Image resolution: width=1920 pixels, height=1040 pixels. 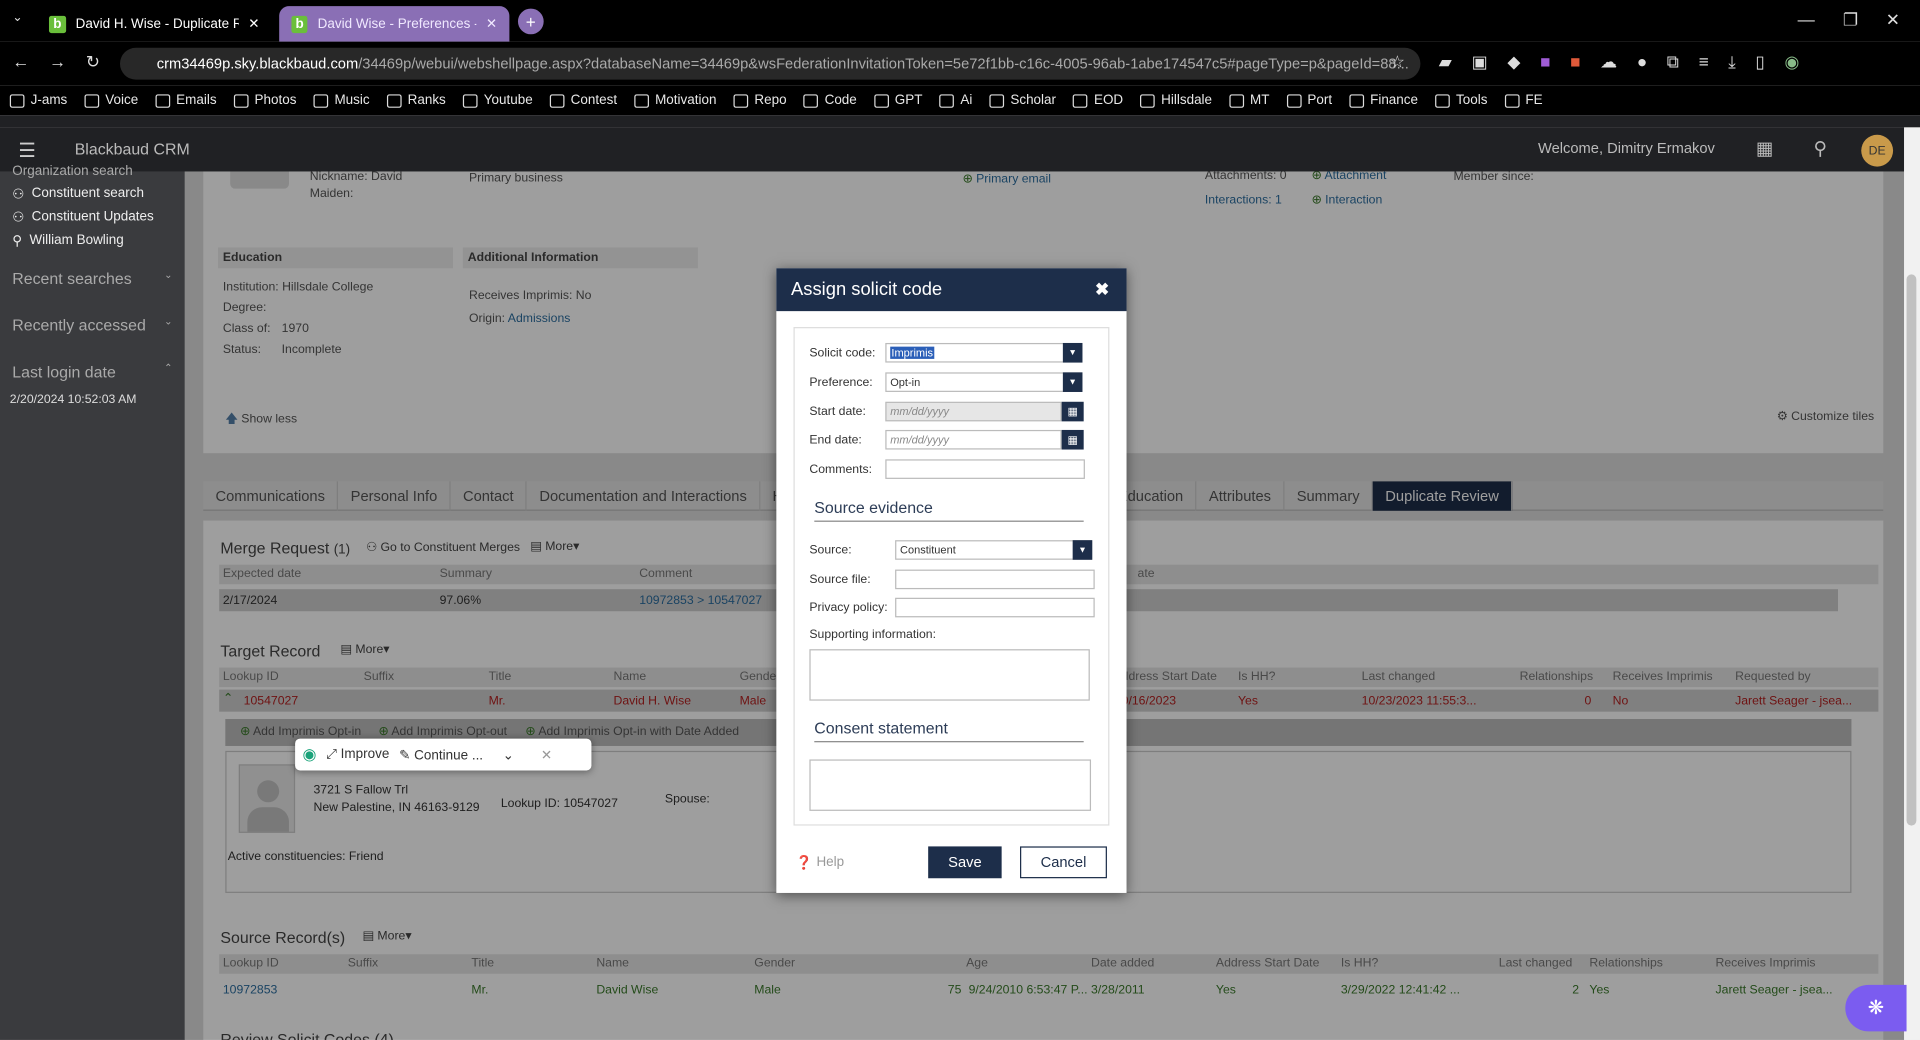 I want to click on bookmark-item: J-ams, so click(x=38, y=100).